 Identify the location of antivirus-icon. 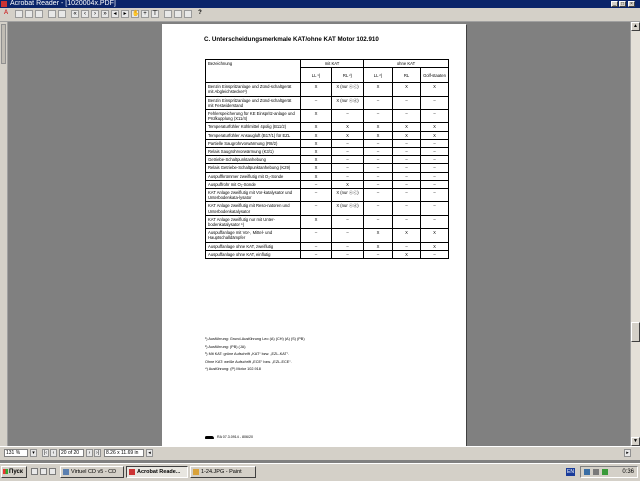
(605, 472).